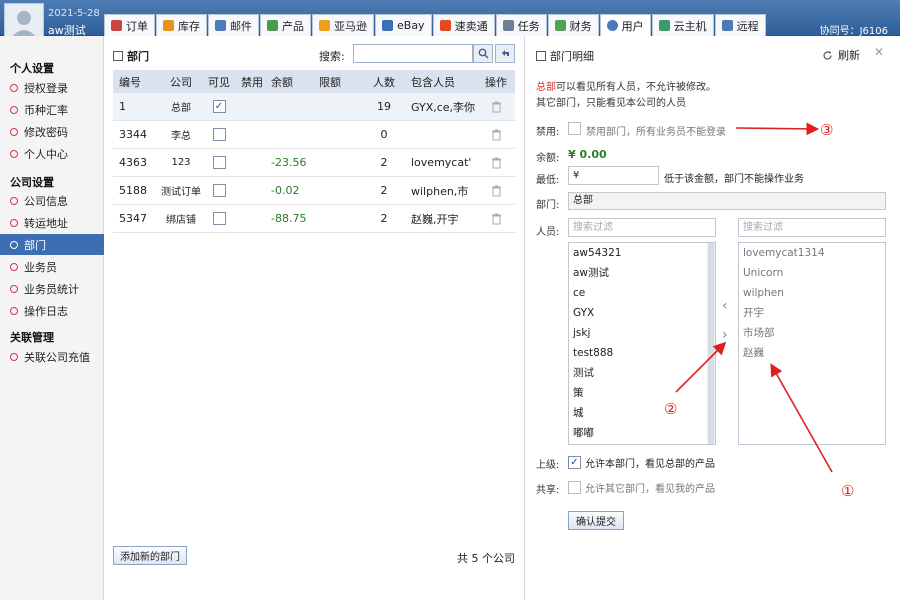 The width and height of the screenshot is (900, 600). I want to click on sidebar-item-associated-recharge: 关联公司充值, so click(52, 356).